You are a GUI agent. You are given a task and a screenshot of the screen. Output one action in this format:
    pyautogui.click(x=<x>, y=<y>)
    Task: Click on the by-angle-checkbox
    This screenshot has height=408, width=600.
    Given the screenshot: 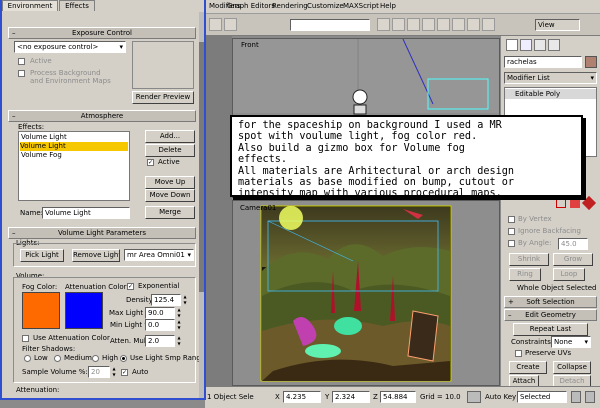 What is the action you would take?
    pyautogui.click(x=511, y=243)
    